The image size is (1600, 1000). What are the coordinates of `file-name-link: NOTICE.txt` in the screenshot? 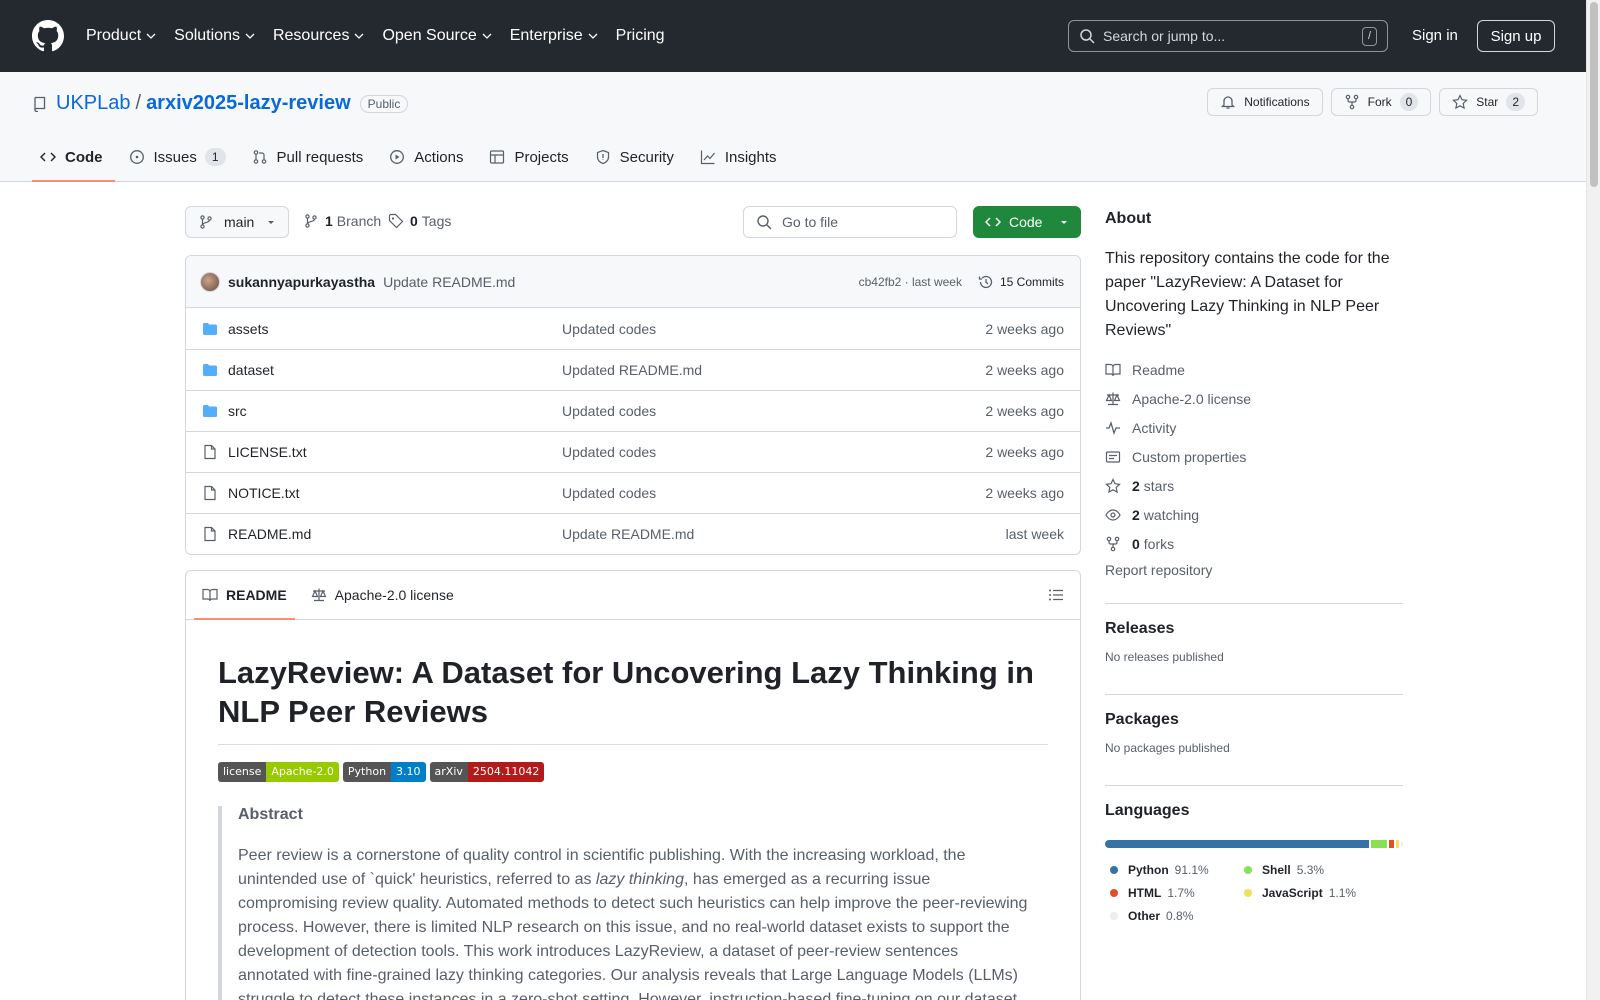 It's located at (395, 493).